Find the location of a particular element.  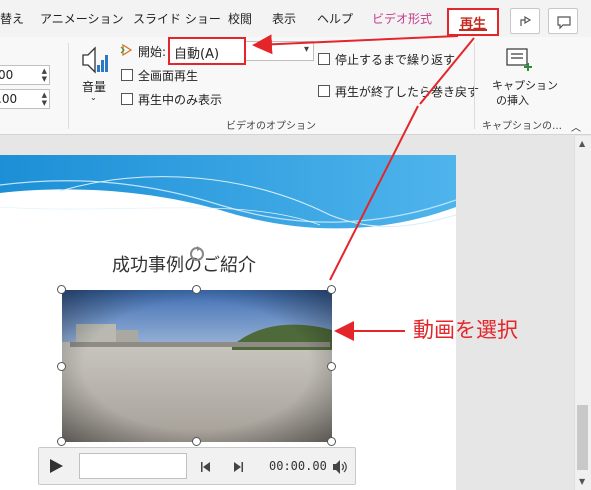

rewind-label: 再生が終了したら巻き戻す is located at coordinates (407, 92).